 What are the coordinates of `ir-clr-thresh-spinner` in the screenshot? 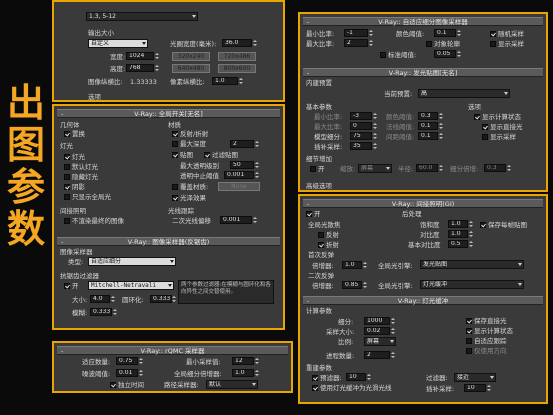 It's located at (441, 116).